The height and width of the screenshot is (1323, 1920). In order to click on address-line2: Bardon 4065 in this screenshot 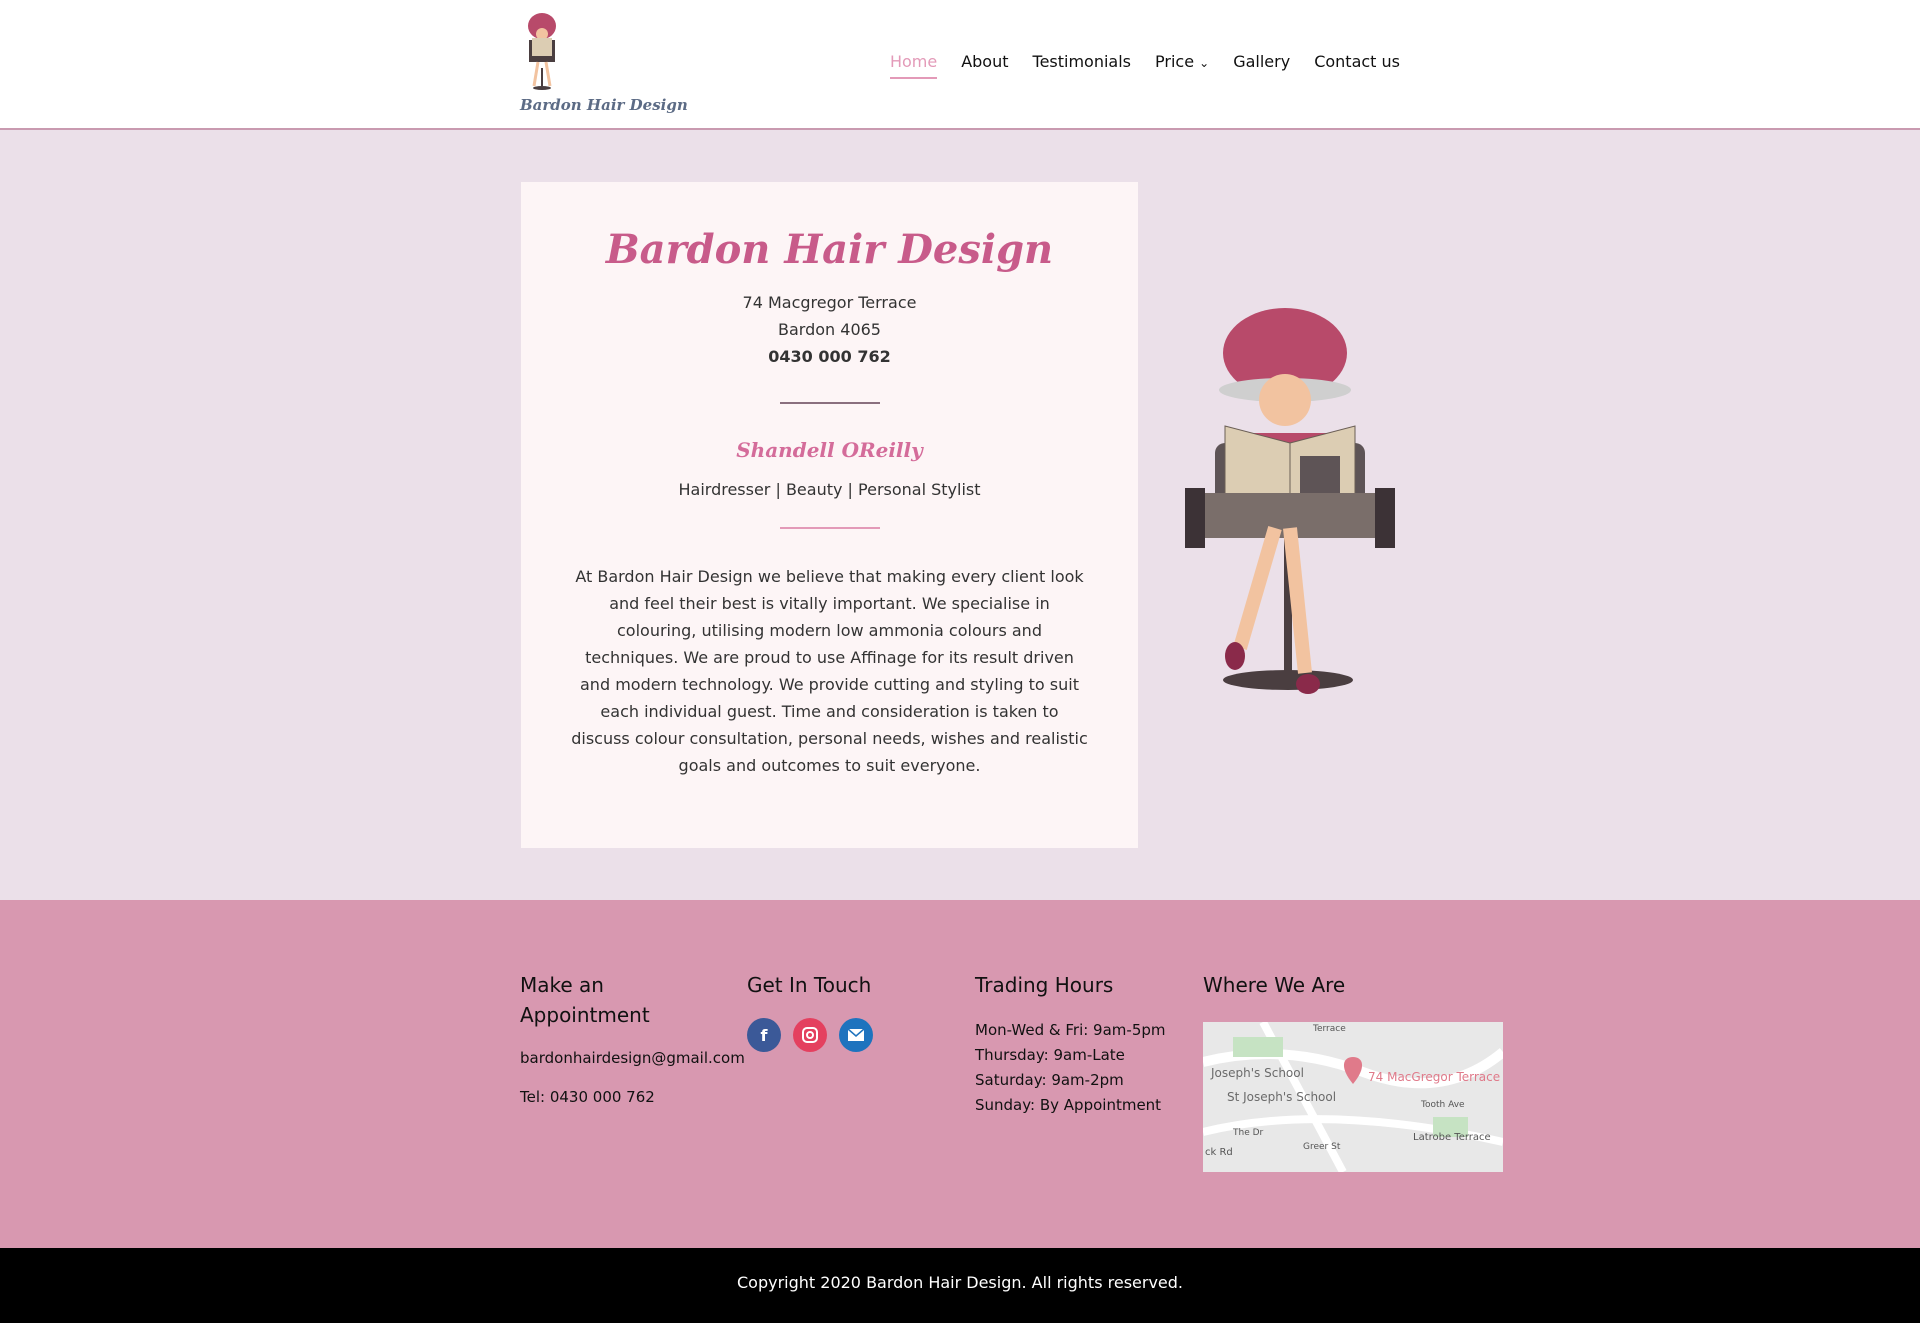, I will do `click(829, 329)`.